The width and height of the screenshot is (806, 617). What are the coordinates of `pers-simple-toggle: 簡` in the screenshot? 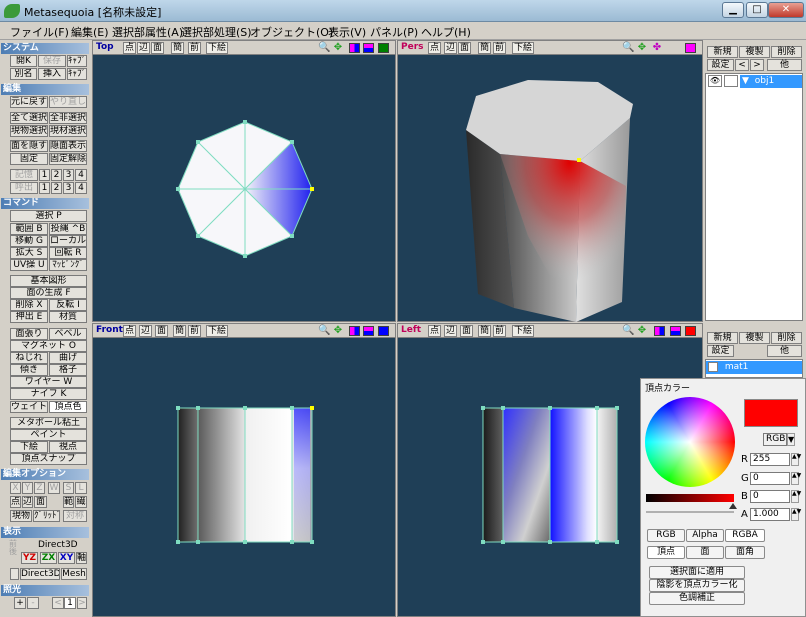 It's located at (484, 48).